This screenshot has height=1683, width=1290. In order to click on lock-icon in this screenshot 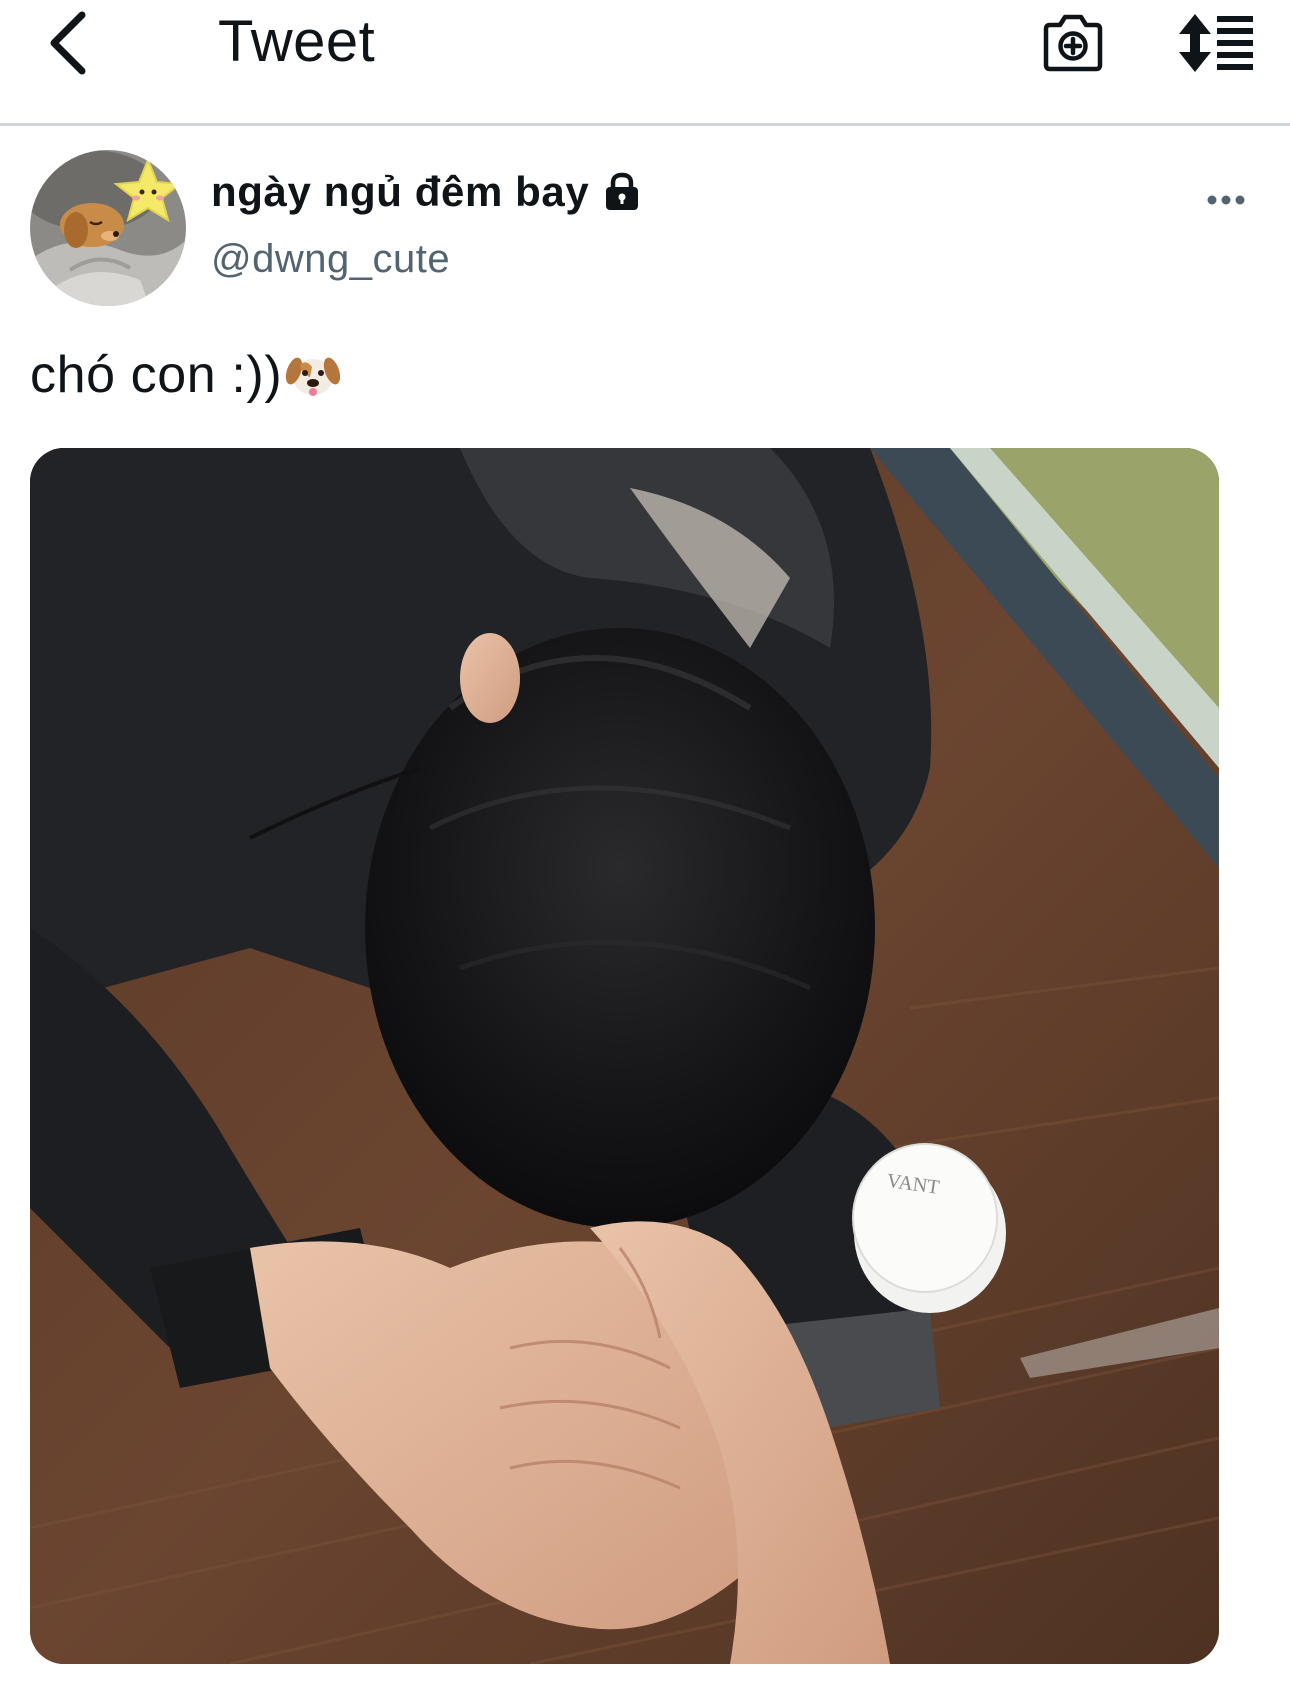, I will do `click(622, 192)`.